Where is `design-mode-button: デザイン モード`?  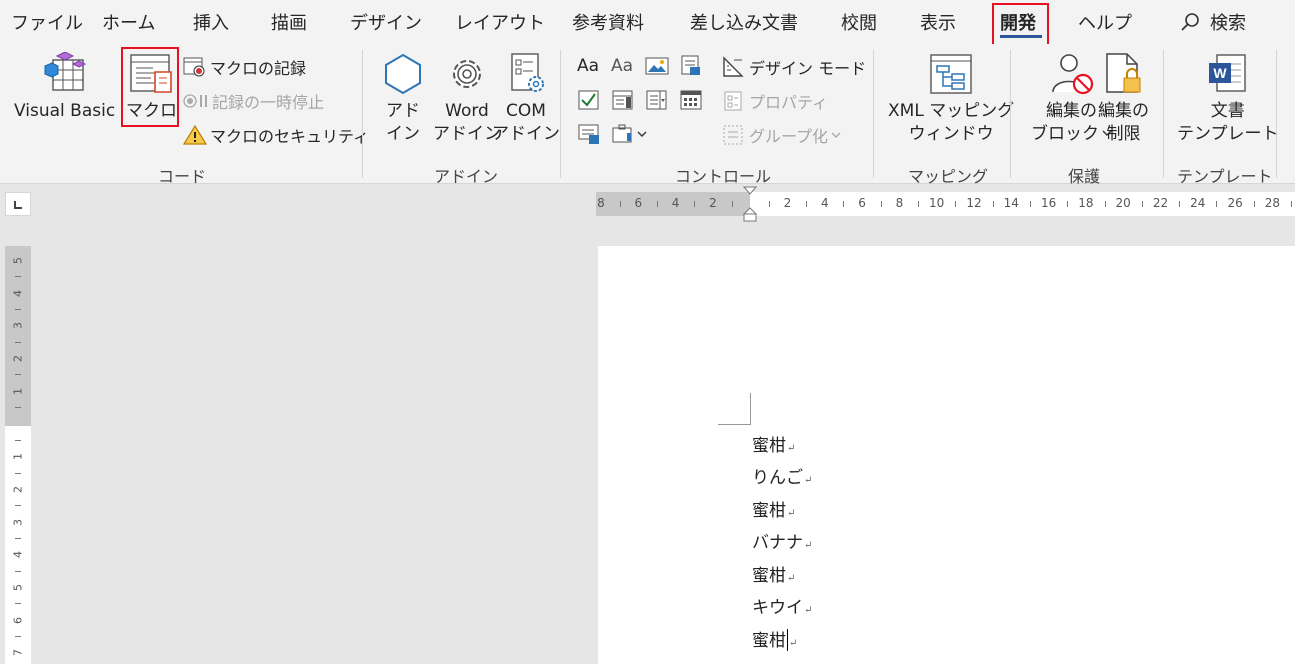 design-mode-button: デザイン モード is located at coordinates (794, 67).